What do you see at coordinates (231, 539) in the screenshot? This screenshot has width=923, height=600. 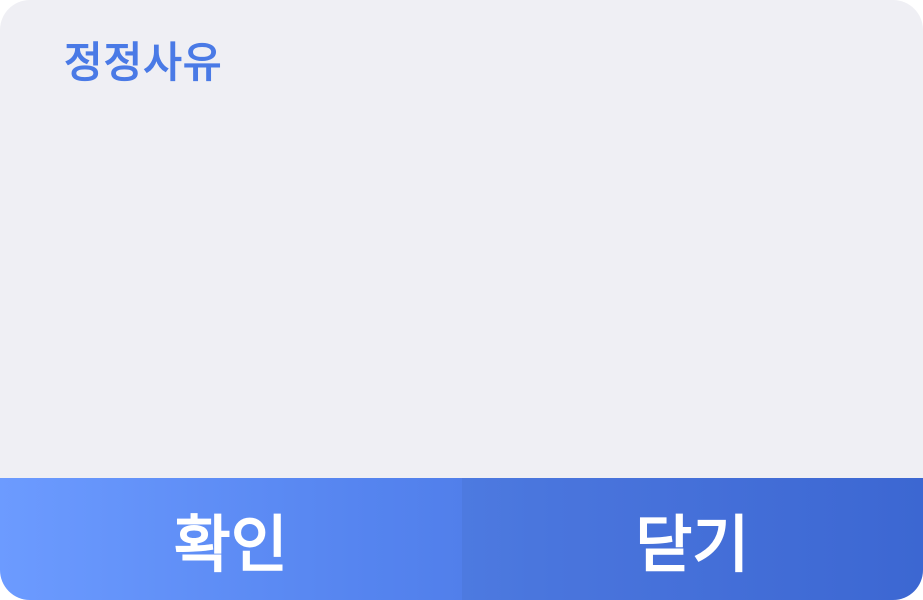 I see `confirm-button: 확인` at bounding box center [231, 539].